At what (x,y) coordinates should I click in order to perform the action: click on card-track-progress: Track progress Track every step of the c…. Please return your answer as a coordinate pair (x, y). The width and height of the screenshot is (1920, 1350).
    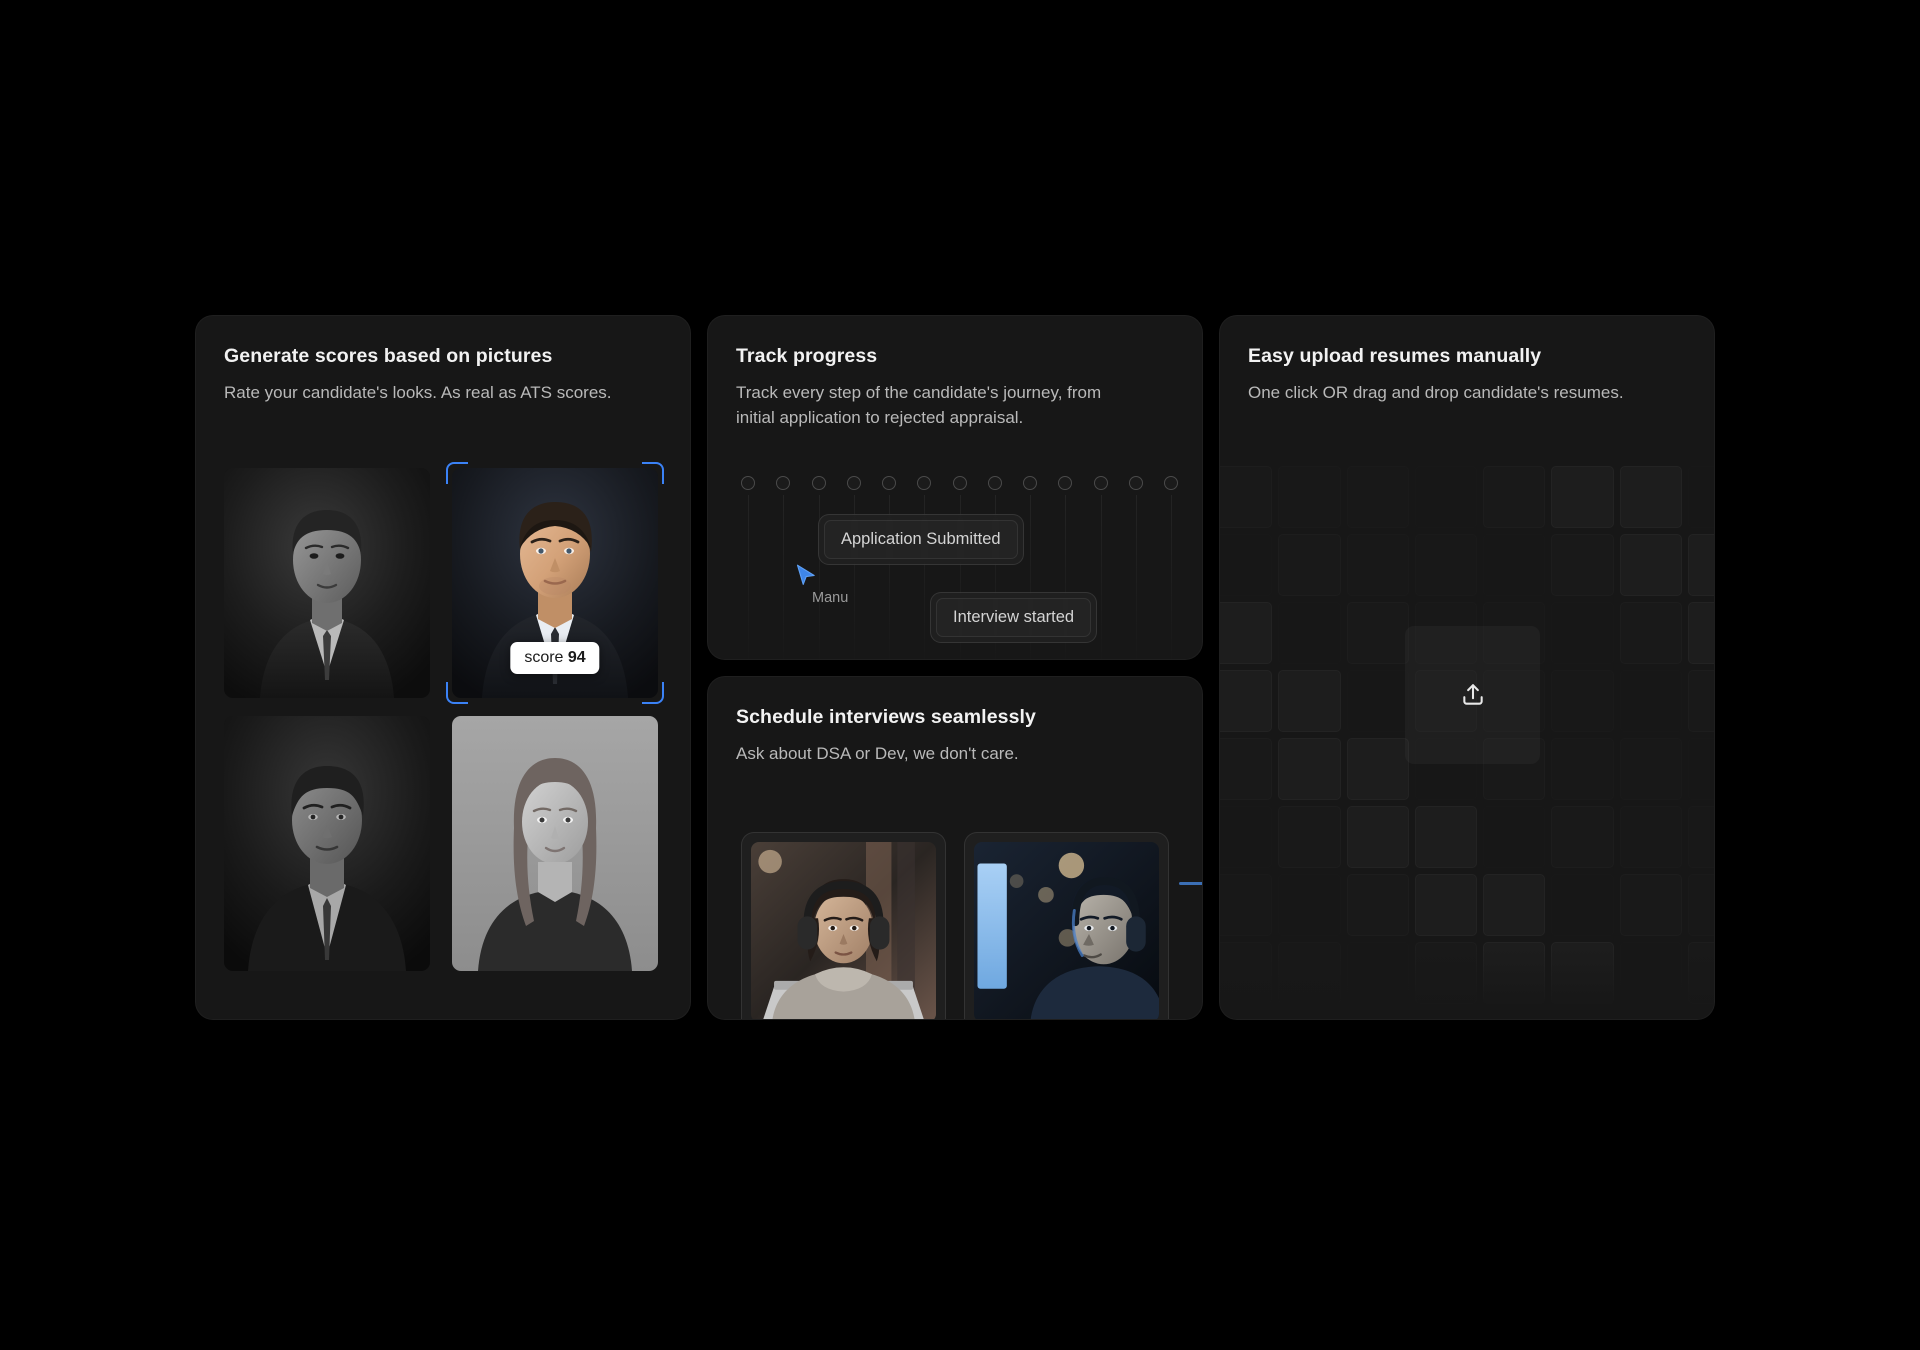
    Looking at the image, I should click on (955, 487).